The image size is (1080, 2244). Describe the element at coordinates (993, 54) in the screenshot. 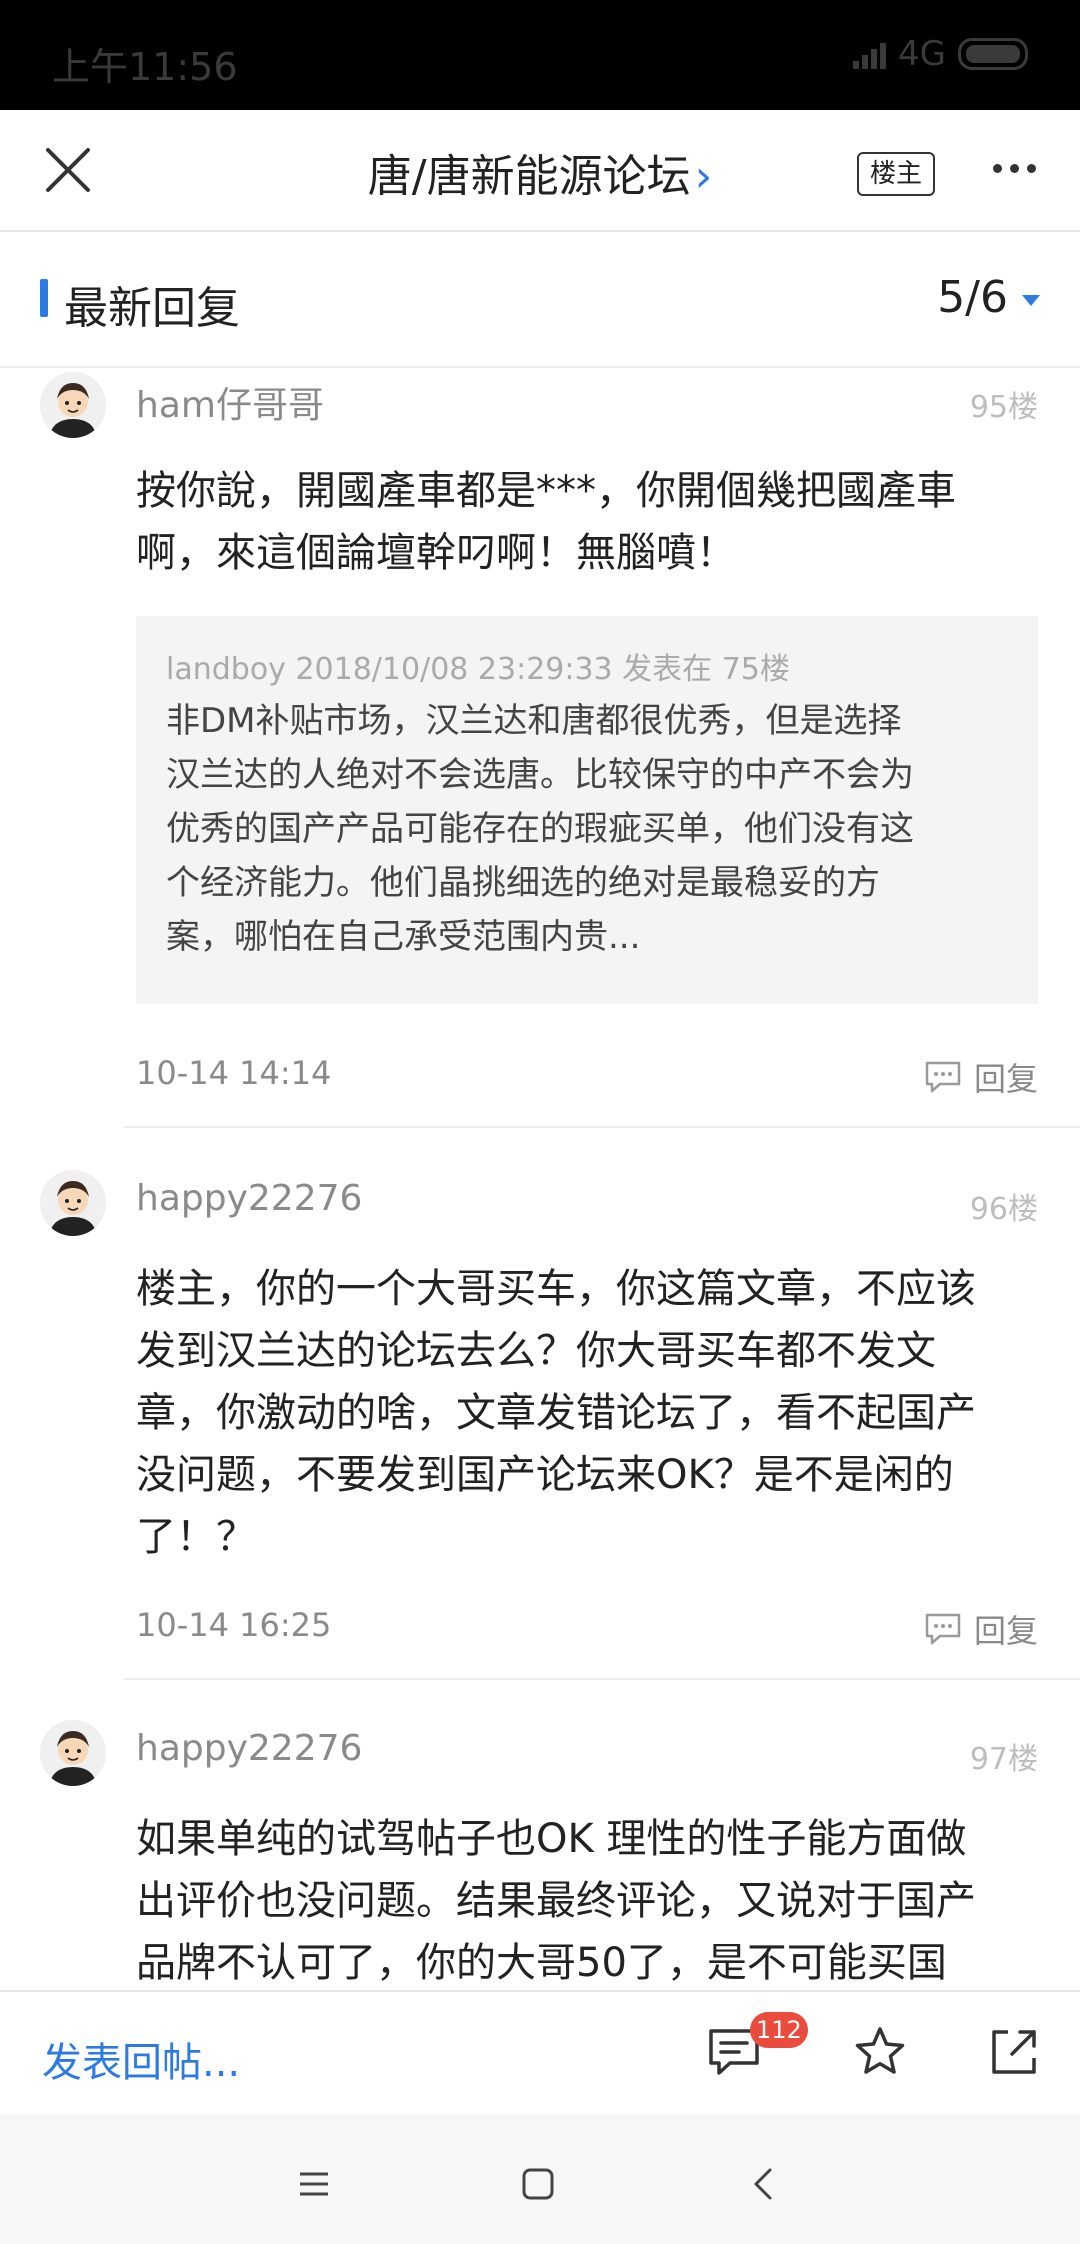

I see `battery-icon` at that location.